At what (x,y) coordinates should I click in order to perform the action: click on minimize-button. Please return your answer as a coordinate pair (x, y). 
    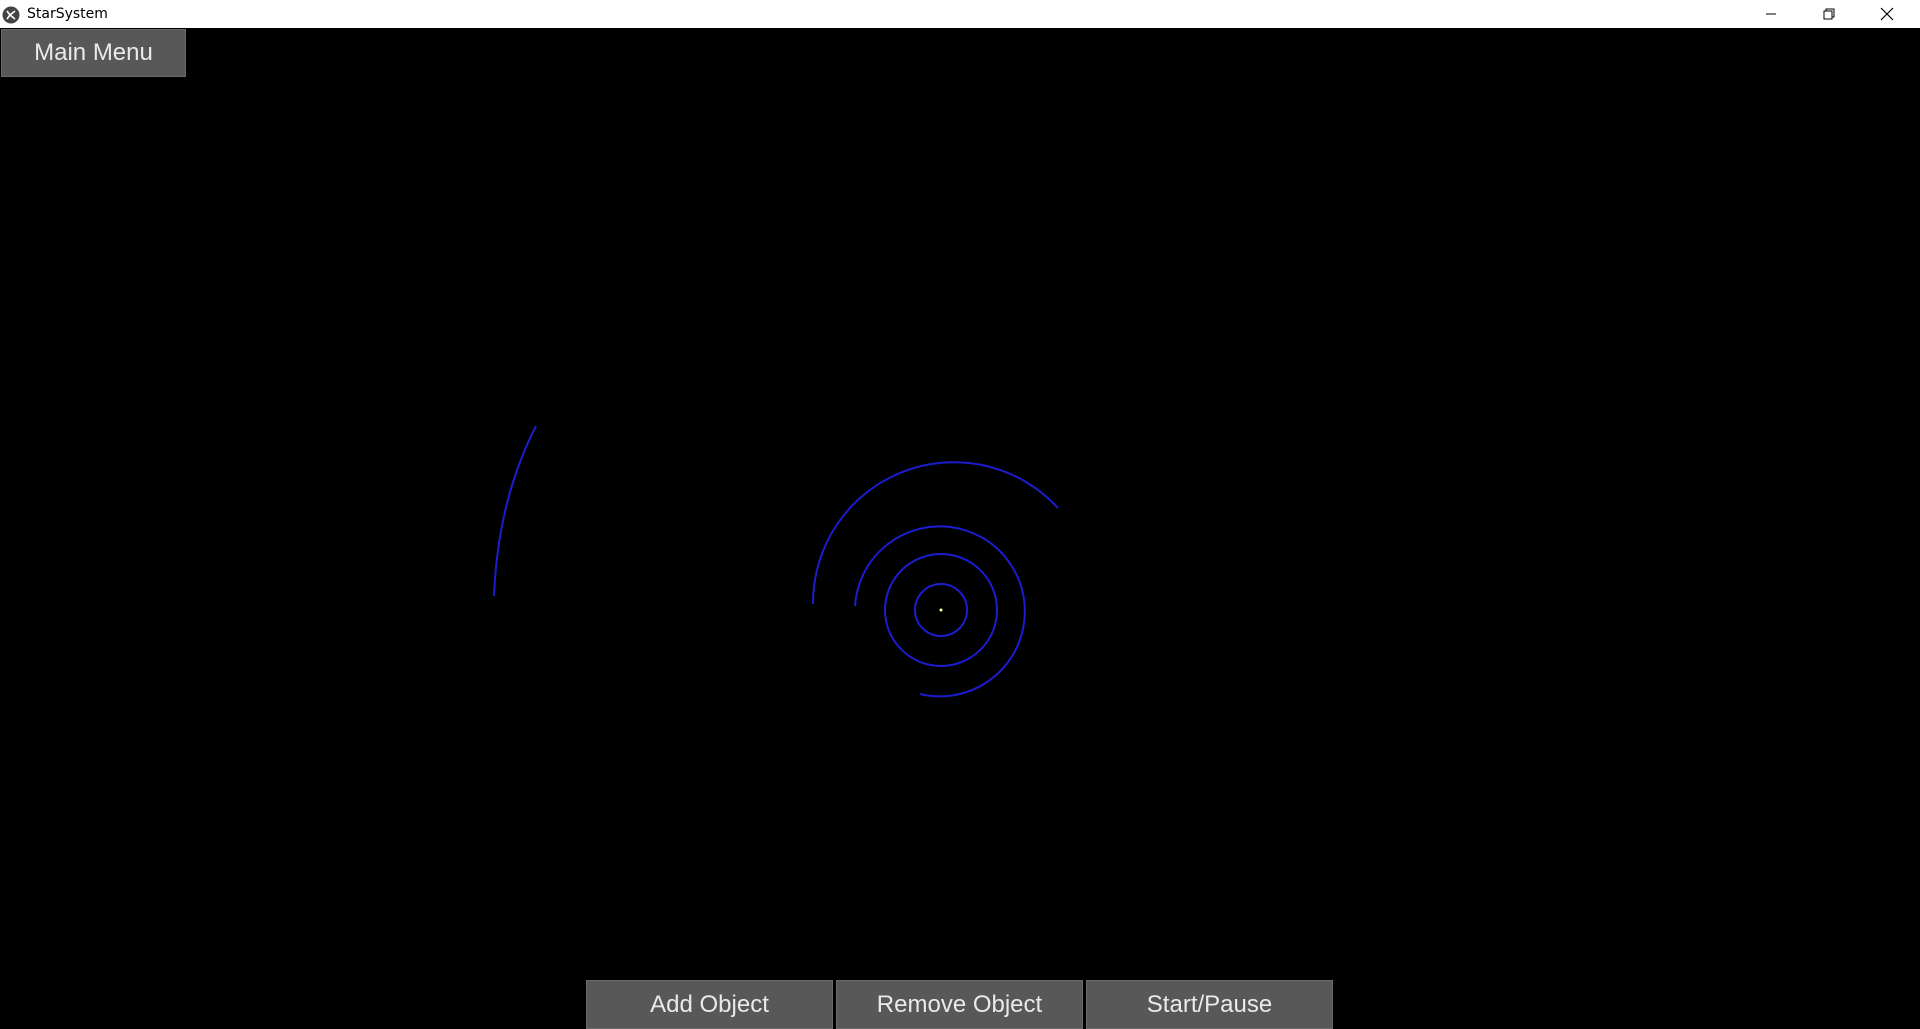
    Looking at the image, I should click on (1771, 14).